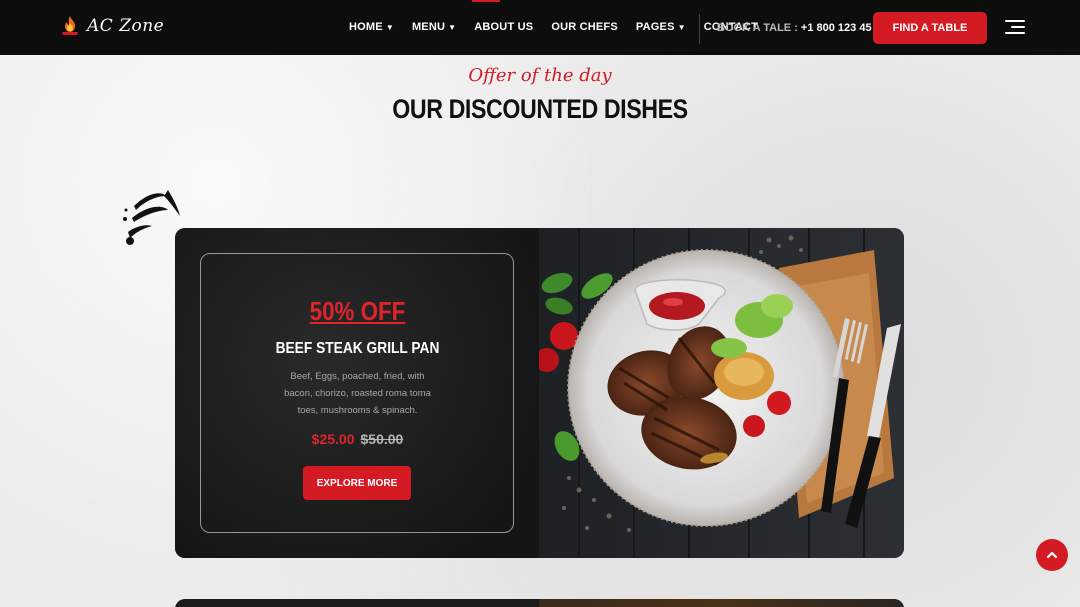 This screenshot has height=607, width=1080. What do you see at coordinates (802, 28) in the screenshot?
I see `booking-phone: BOOK A TALE : +1 800 123 45 78` at bounding box center [802, 28].